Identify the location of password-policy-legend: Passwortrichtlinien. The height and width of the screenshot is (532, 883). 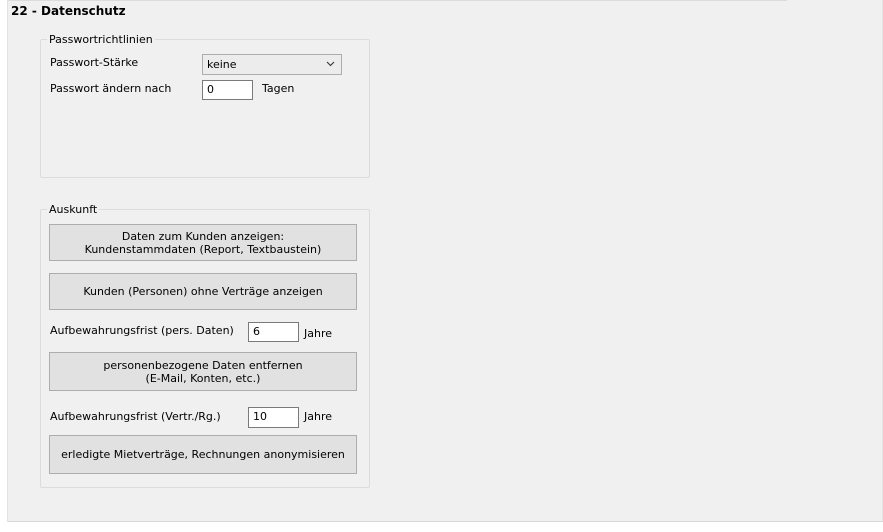
(101, 39).